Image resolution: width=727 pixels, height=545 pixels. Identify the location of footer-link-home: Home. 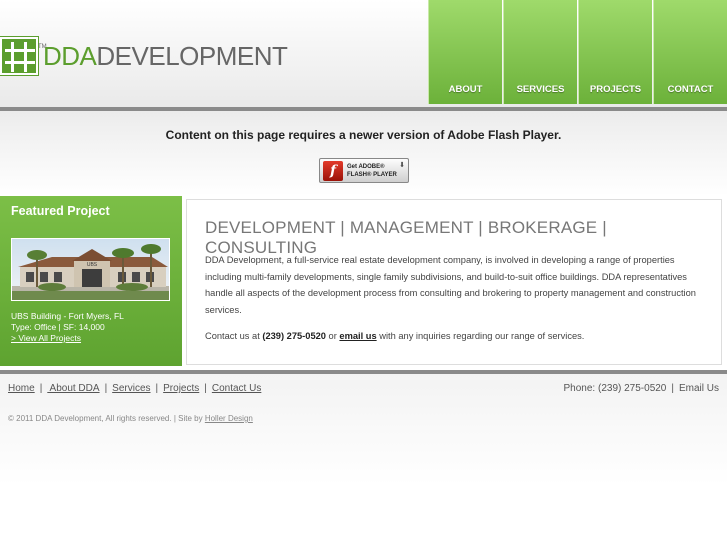
(21, 388).